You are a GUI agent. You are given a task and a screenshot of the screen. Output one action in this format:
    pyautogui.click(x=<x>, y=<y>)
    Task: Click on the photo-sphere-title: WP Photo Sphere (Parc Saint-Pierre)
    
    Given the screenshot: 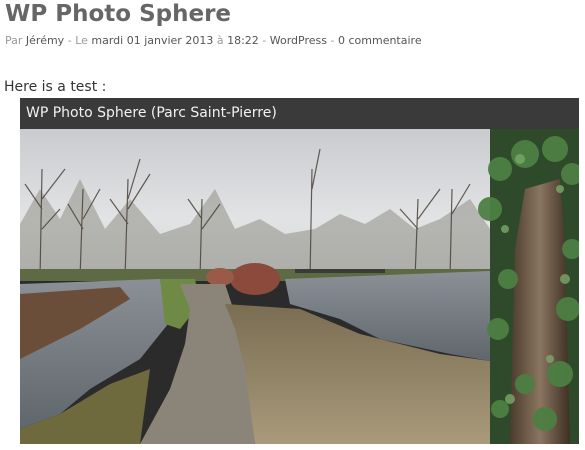 What is the action you would take?
    pyautogui.click(x=299, y=113)
    